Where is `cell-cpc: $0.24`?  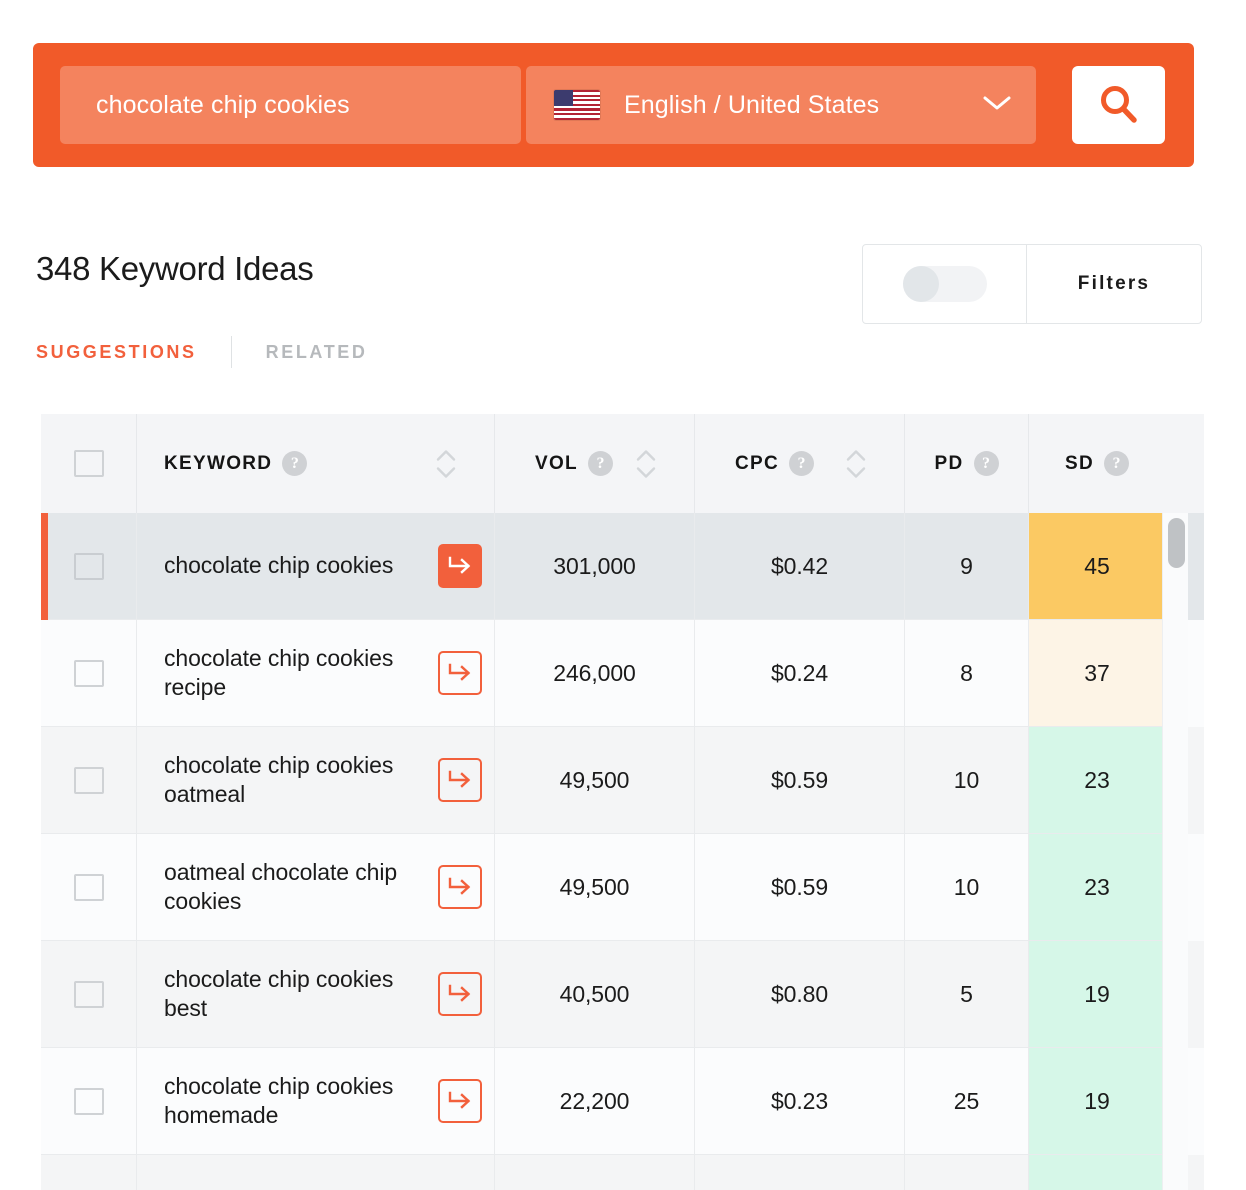
cell-cpc: $0.24 is located at coordinates (800, 673).